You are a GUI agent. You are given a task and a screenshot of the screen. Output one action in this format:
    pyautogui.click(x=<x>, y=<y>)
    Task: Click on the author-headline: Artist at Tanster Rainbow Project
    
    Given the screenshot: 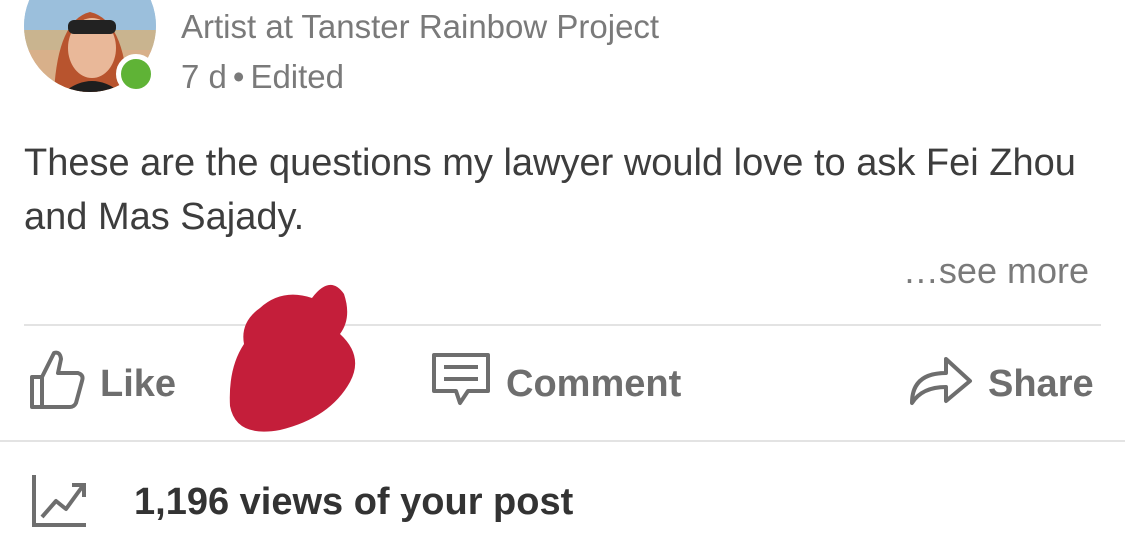 What is the action you would take?
    pyautogui.click(x=420, y=26)
    